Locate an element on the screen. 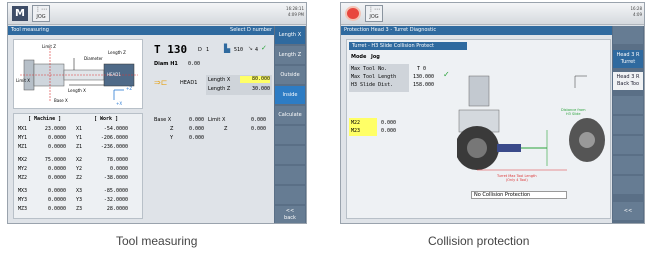  softkey-length-z: Length Z is located at coordinates (290, 55).